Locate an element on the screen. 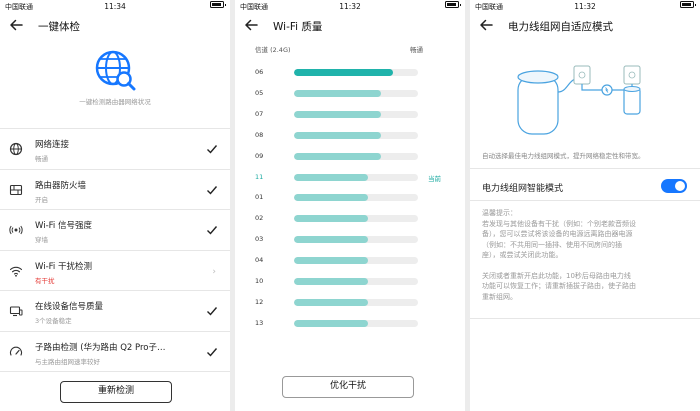 Image resolution: width=700 pixels, height=411 pixels. channel-row: 04 is located at coordinates (350, 260).